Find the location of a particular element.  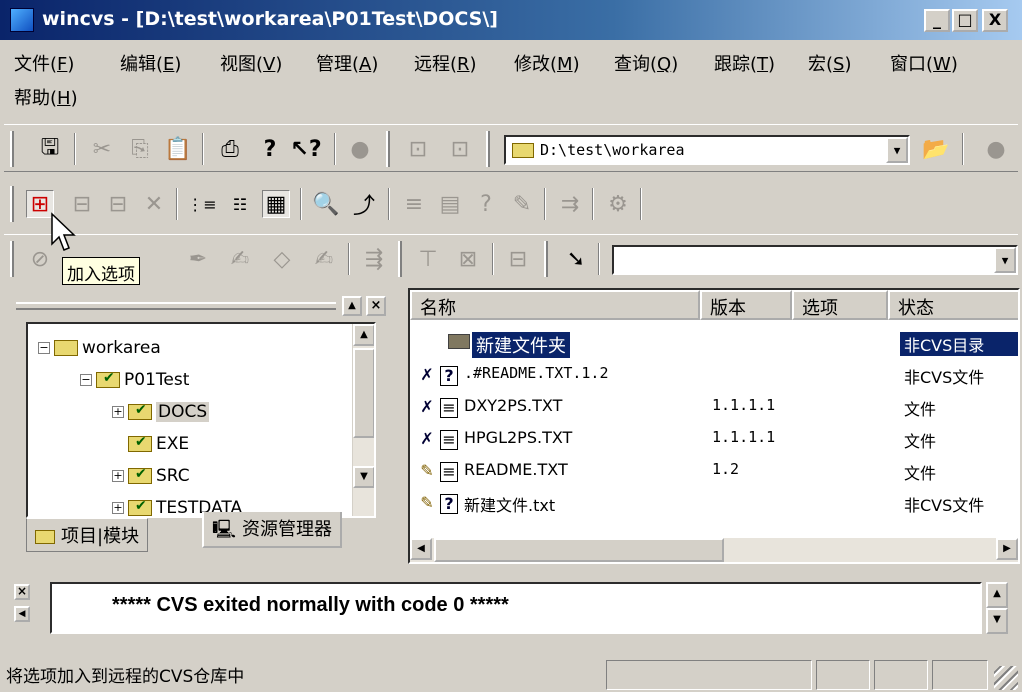

save-icon: 🖫 is located at coordinates (50, 149).